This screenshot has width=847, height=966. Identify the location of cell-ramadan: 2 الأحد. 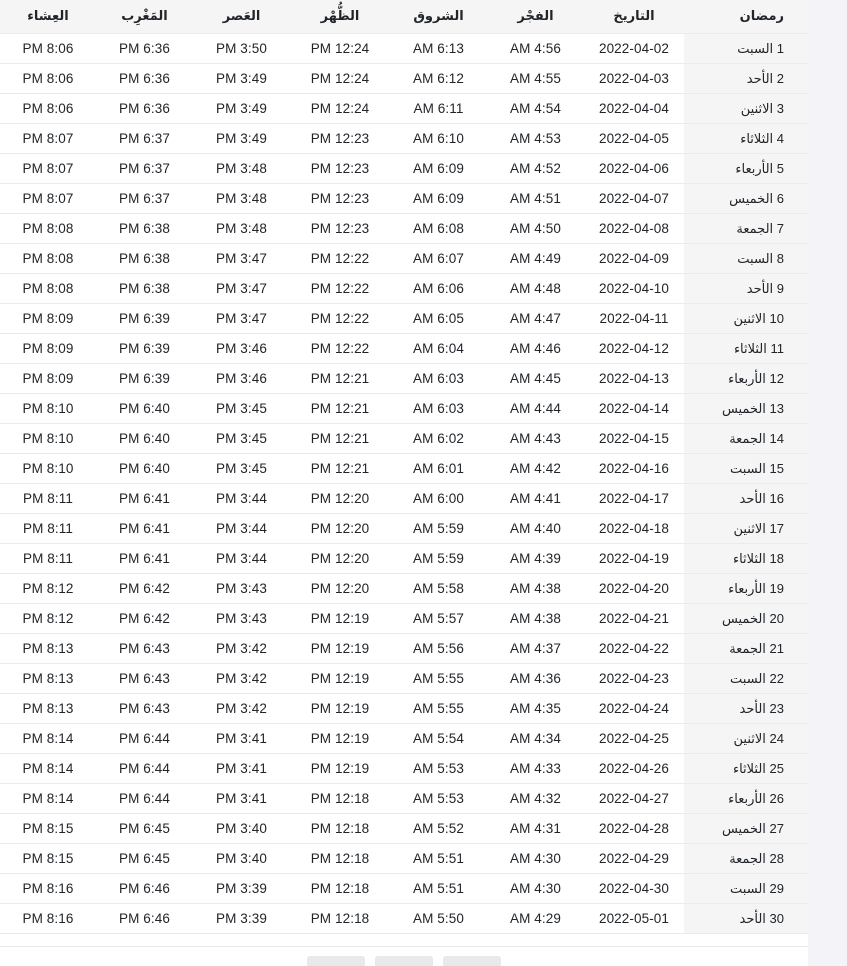
(746, 78).